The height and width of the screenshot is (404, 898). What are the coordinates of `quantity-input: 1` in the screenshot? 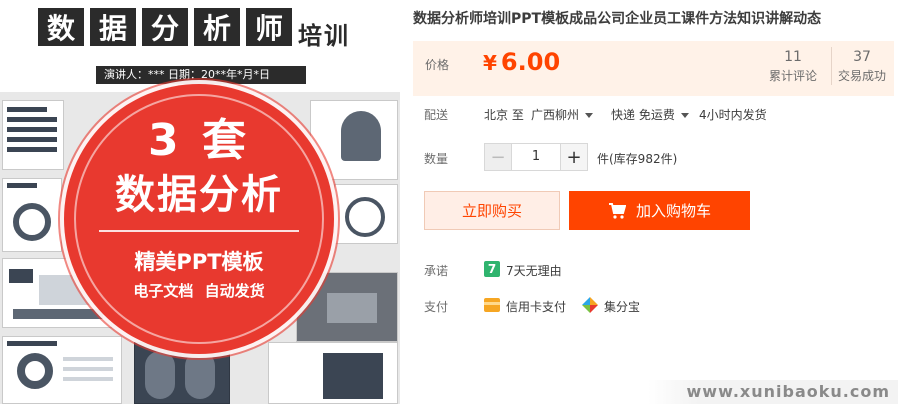 It's located at (536, 157).